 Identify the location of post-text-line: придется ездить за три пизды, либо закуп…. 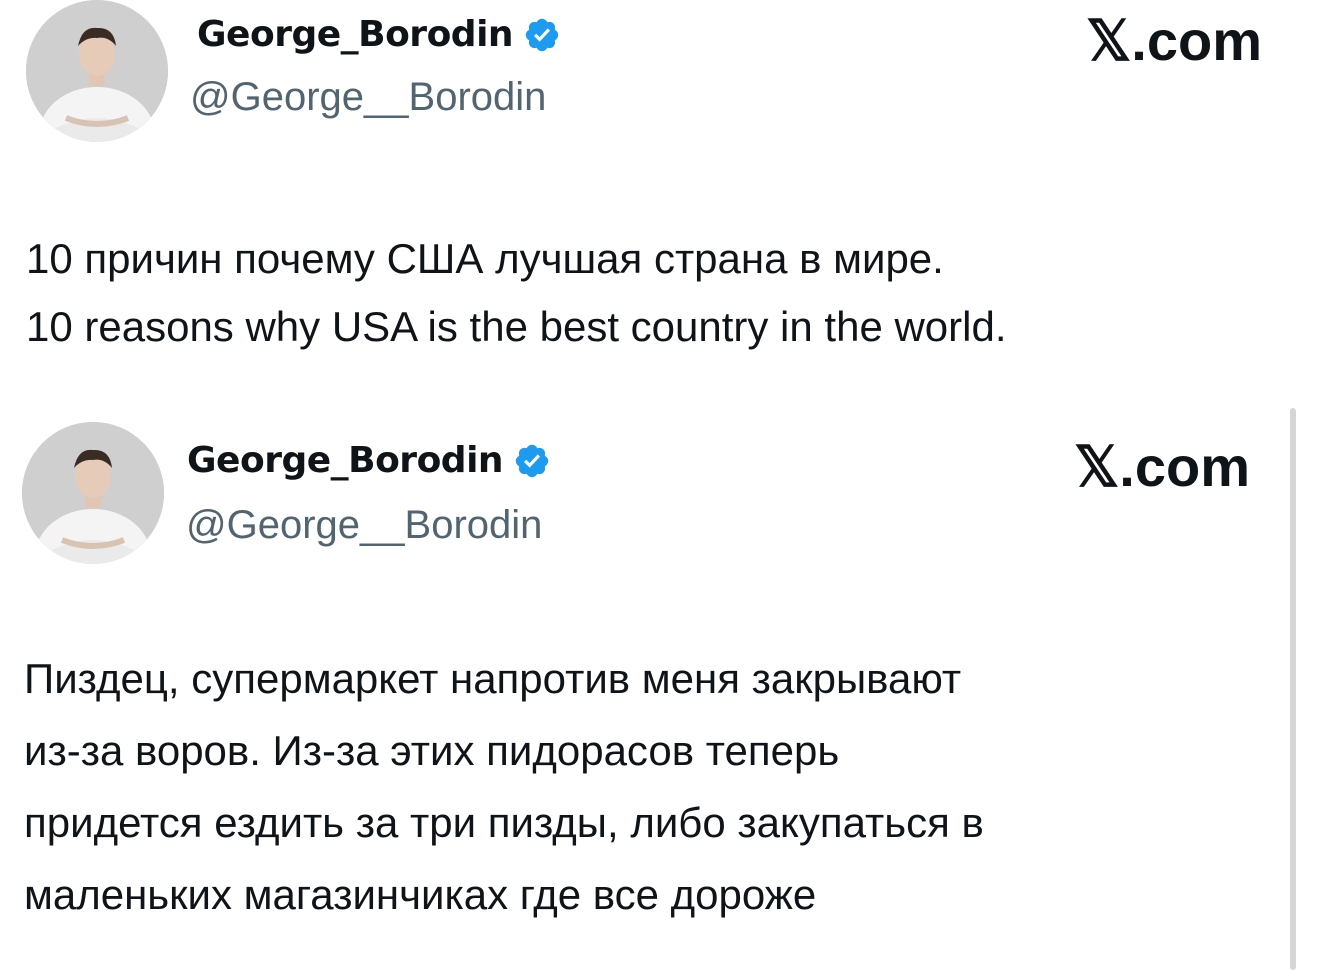
(504, 822).